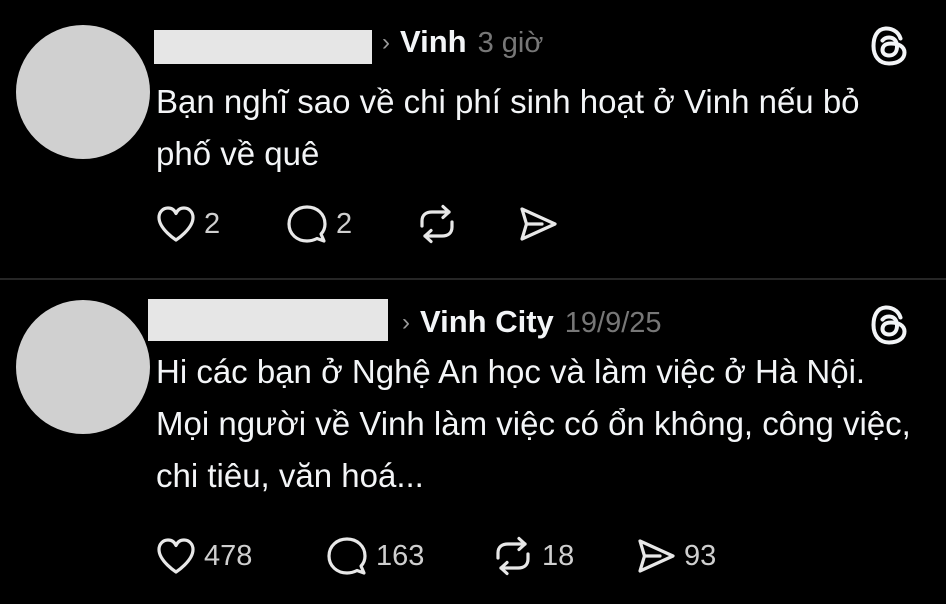  I want to click on like-count: 2, so click(212, 223).